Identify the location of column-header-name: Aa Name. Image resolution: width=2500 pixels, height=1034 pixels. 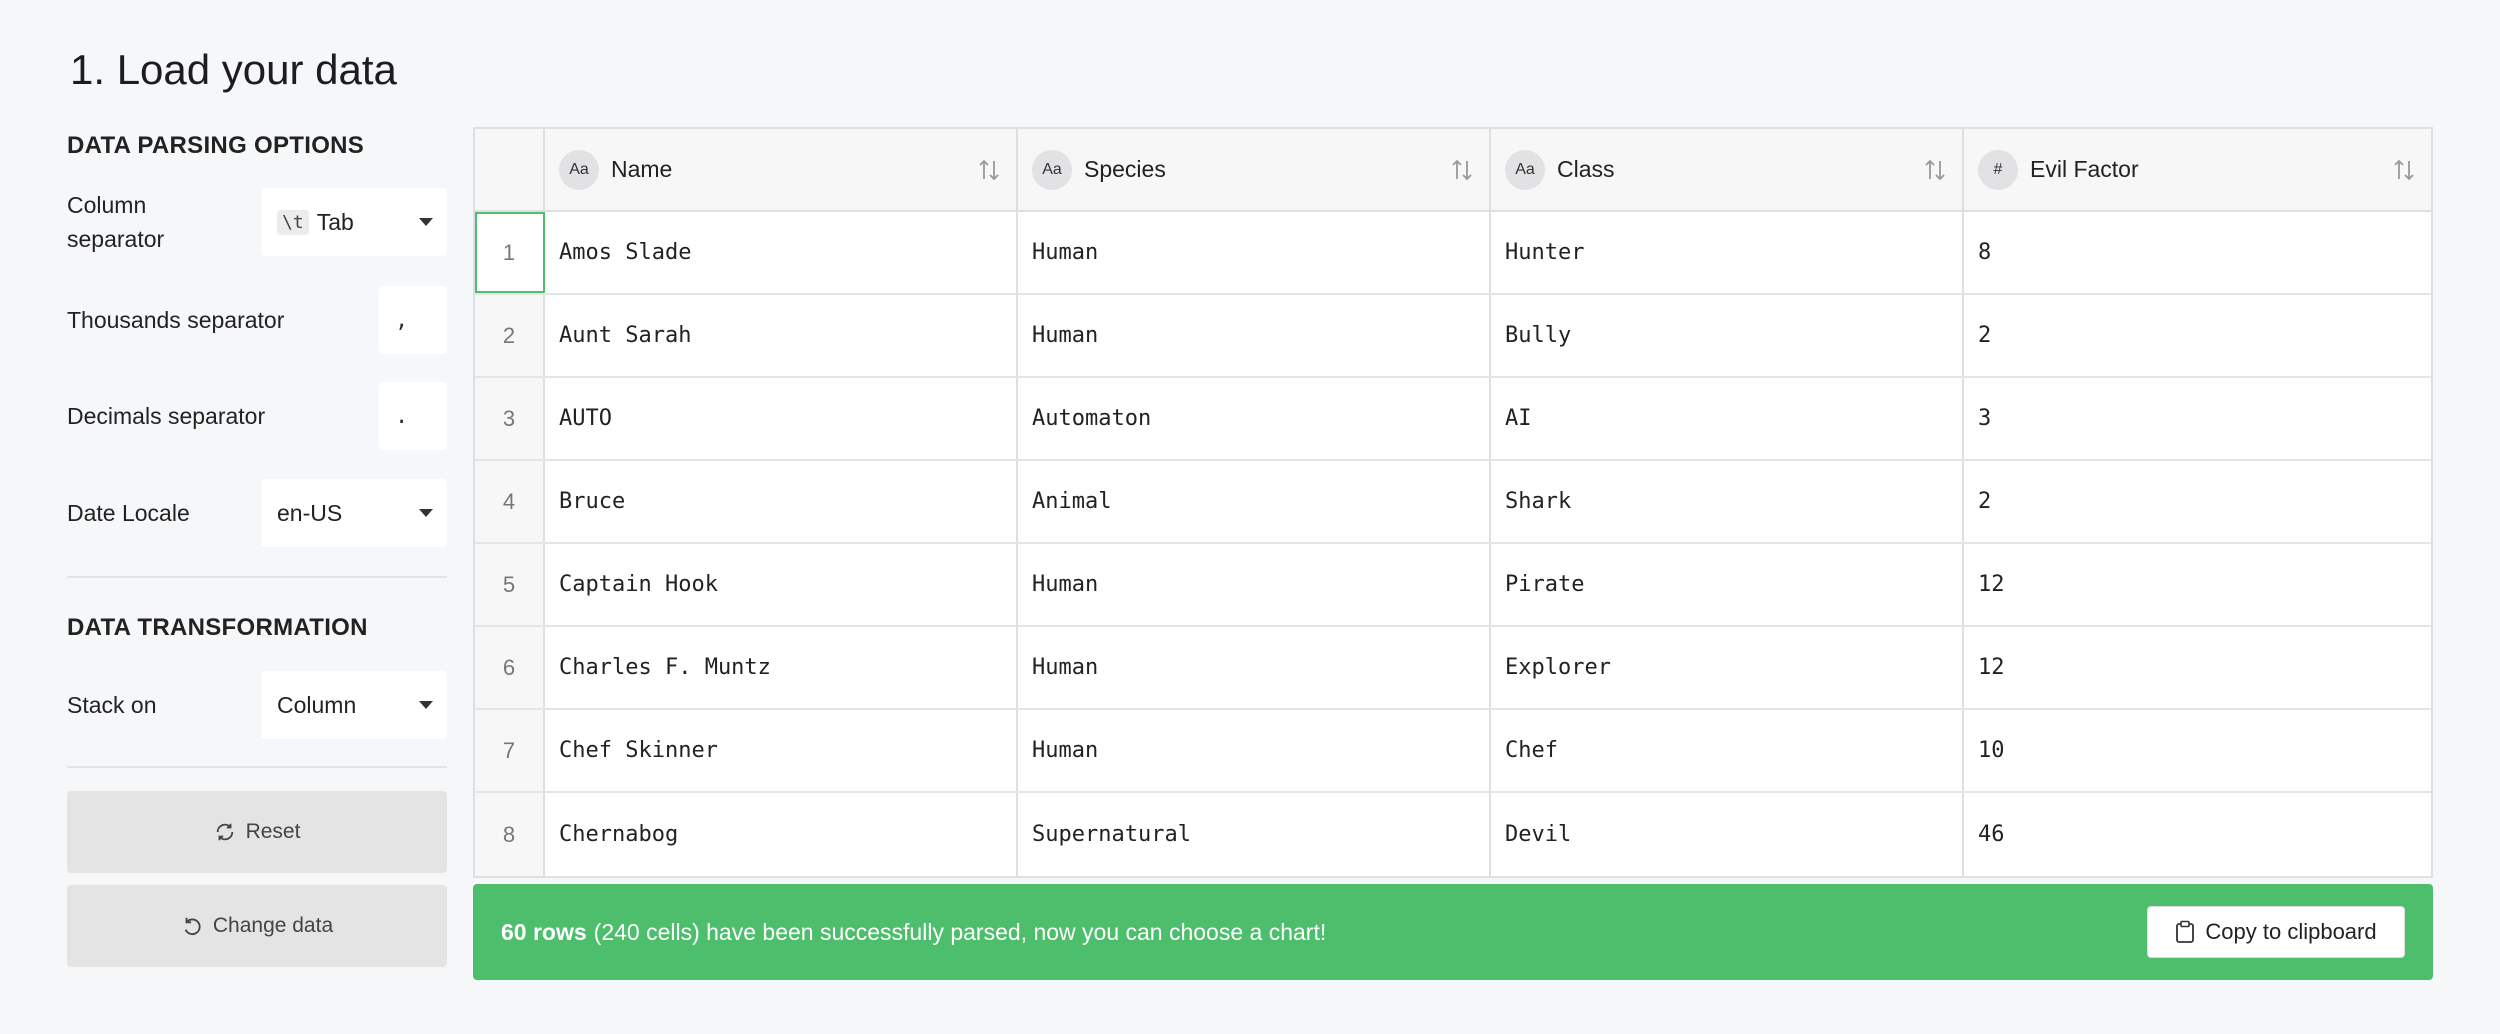
(781, 169).